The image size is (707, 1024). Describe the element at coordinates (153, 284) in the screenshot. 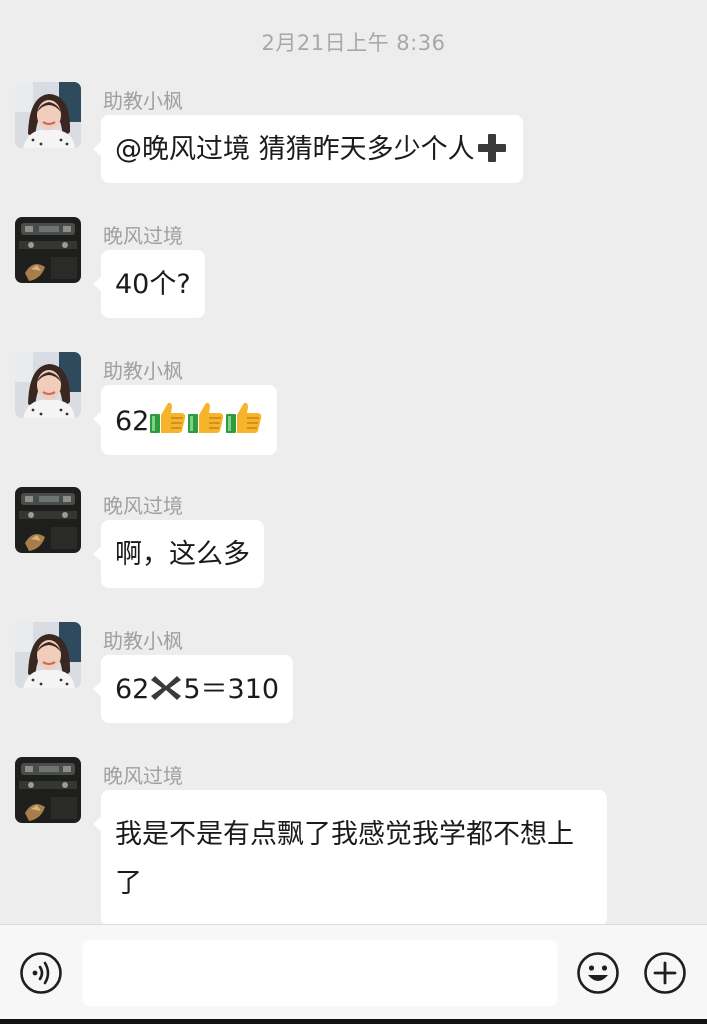

I see `message-text: 40个?` at that location.